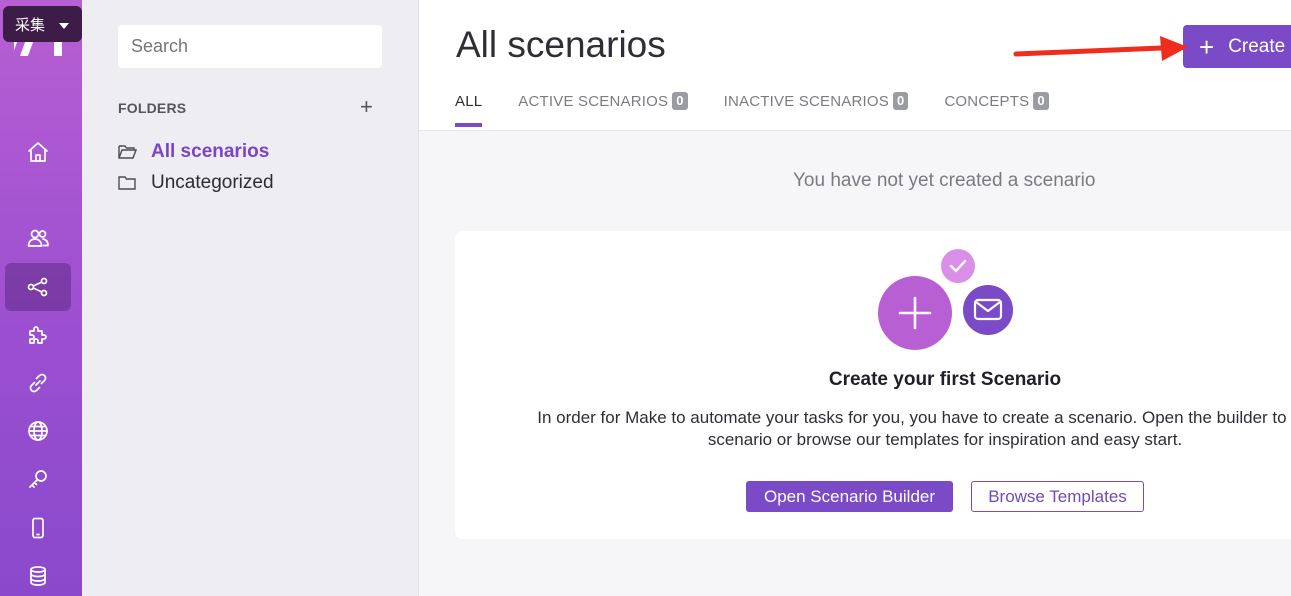  Describe the element at coordinates (987, 101) in the screenshot. I see `tab-label: CONCEPTS` at that location.